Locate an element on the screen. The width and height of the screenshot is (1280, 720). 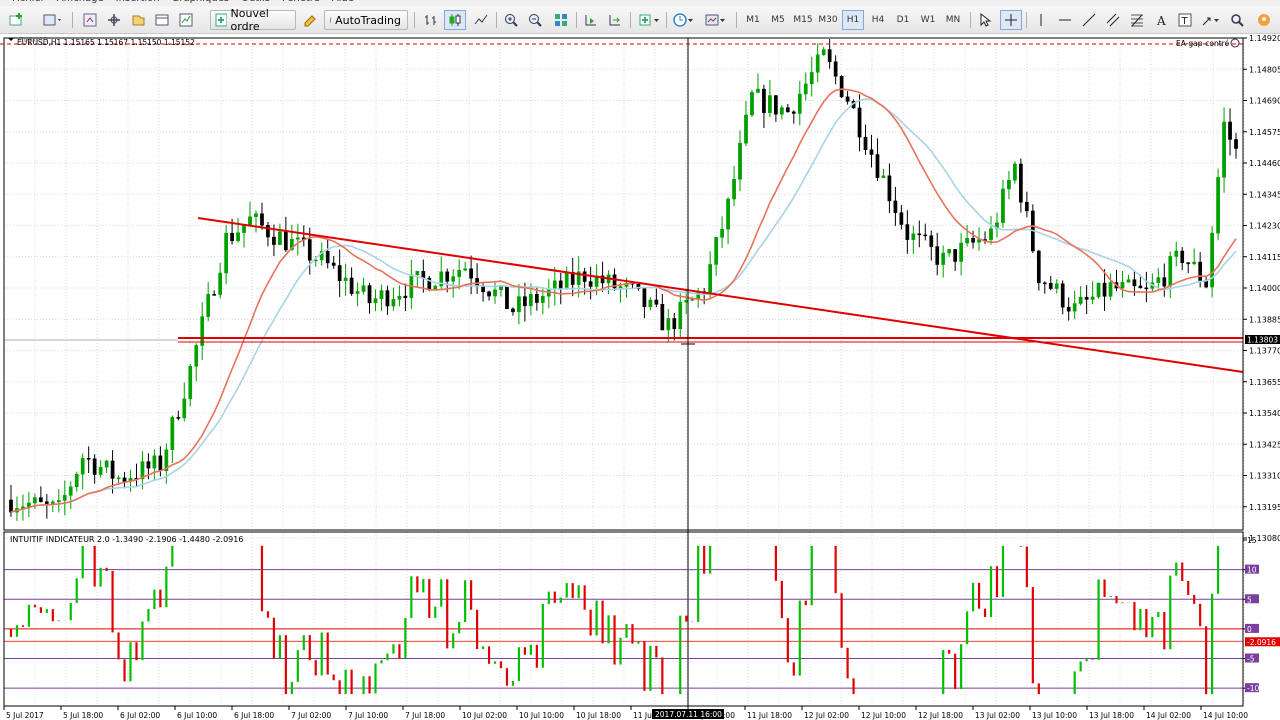
zoom-out-icon is located at coordinates (535, 20).